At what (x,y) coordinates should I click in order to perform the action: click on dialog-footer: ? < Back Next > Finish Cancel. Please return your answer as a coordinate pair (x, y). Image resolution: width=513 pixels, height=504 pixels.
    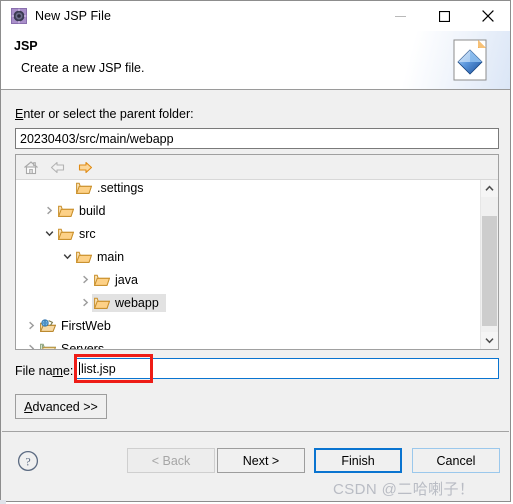
    Looking at the image, I should click on (255, 466).